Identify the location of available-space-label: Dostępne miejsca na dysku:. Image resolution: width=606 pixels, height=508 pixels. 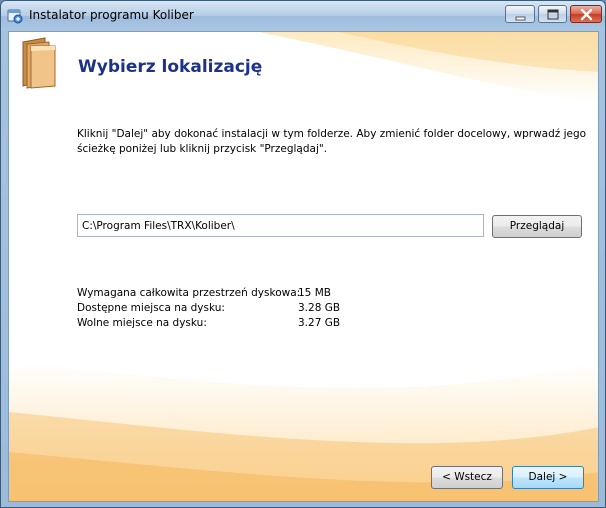
(151, 308).